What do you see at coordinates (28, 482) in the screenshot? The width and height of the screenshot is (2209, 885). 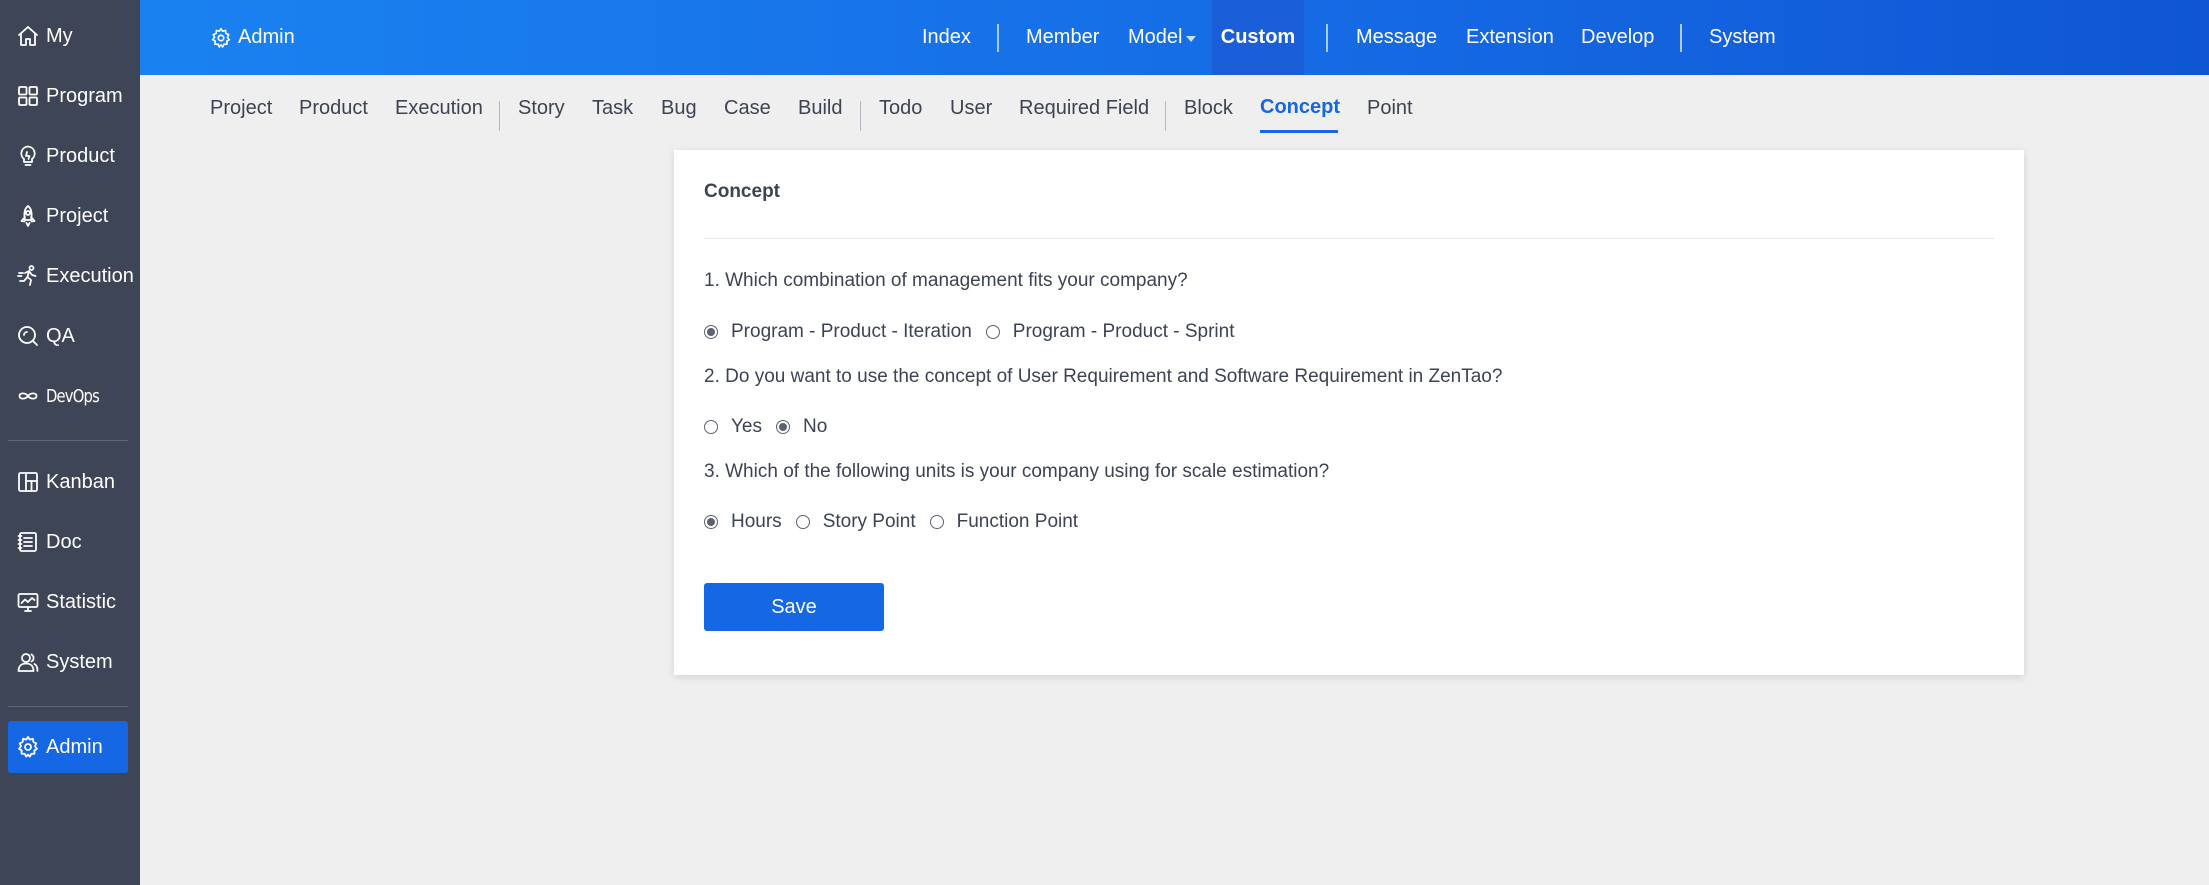 I see `board-icon` at bounding box center [28, 482].